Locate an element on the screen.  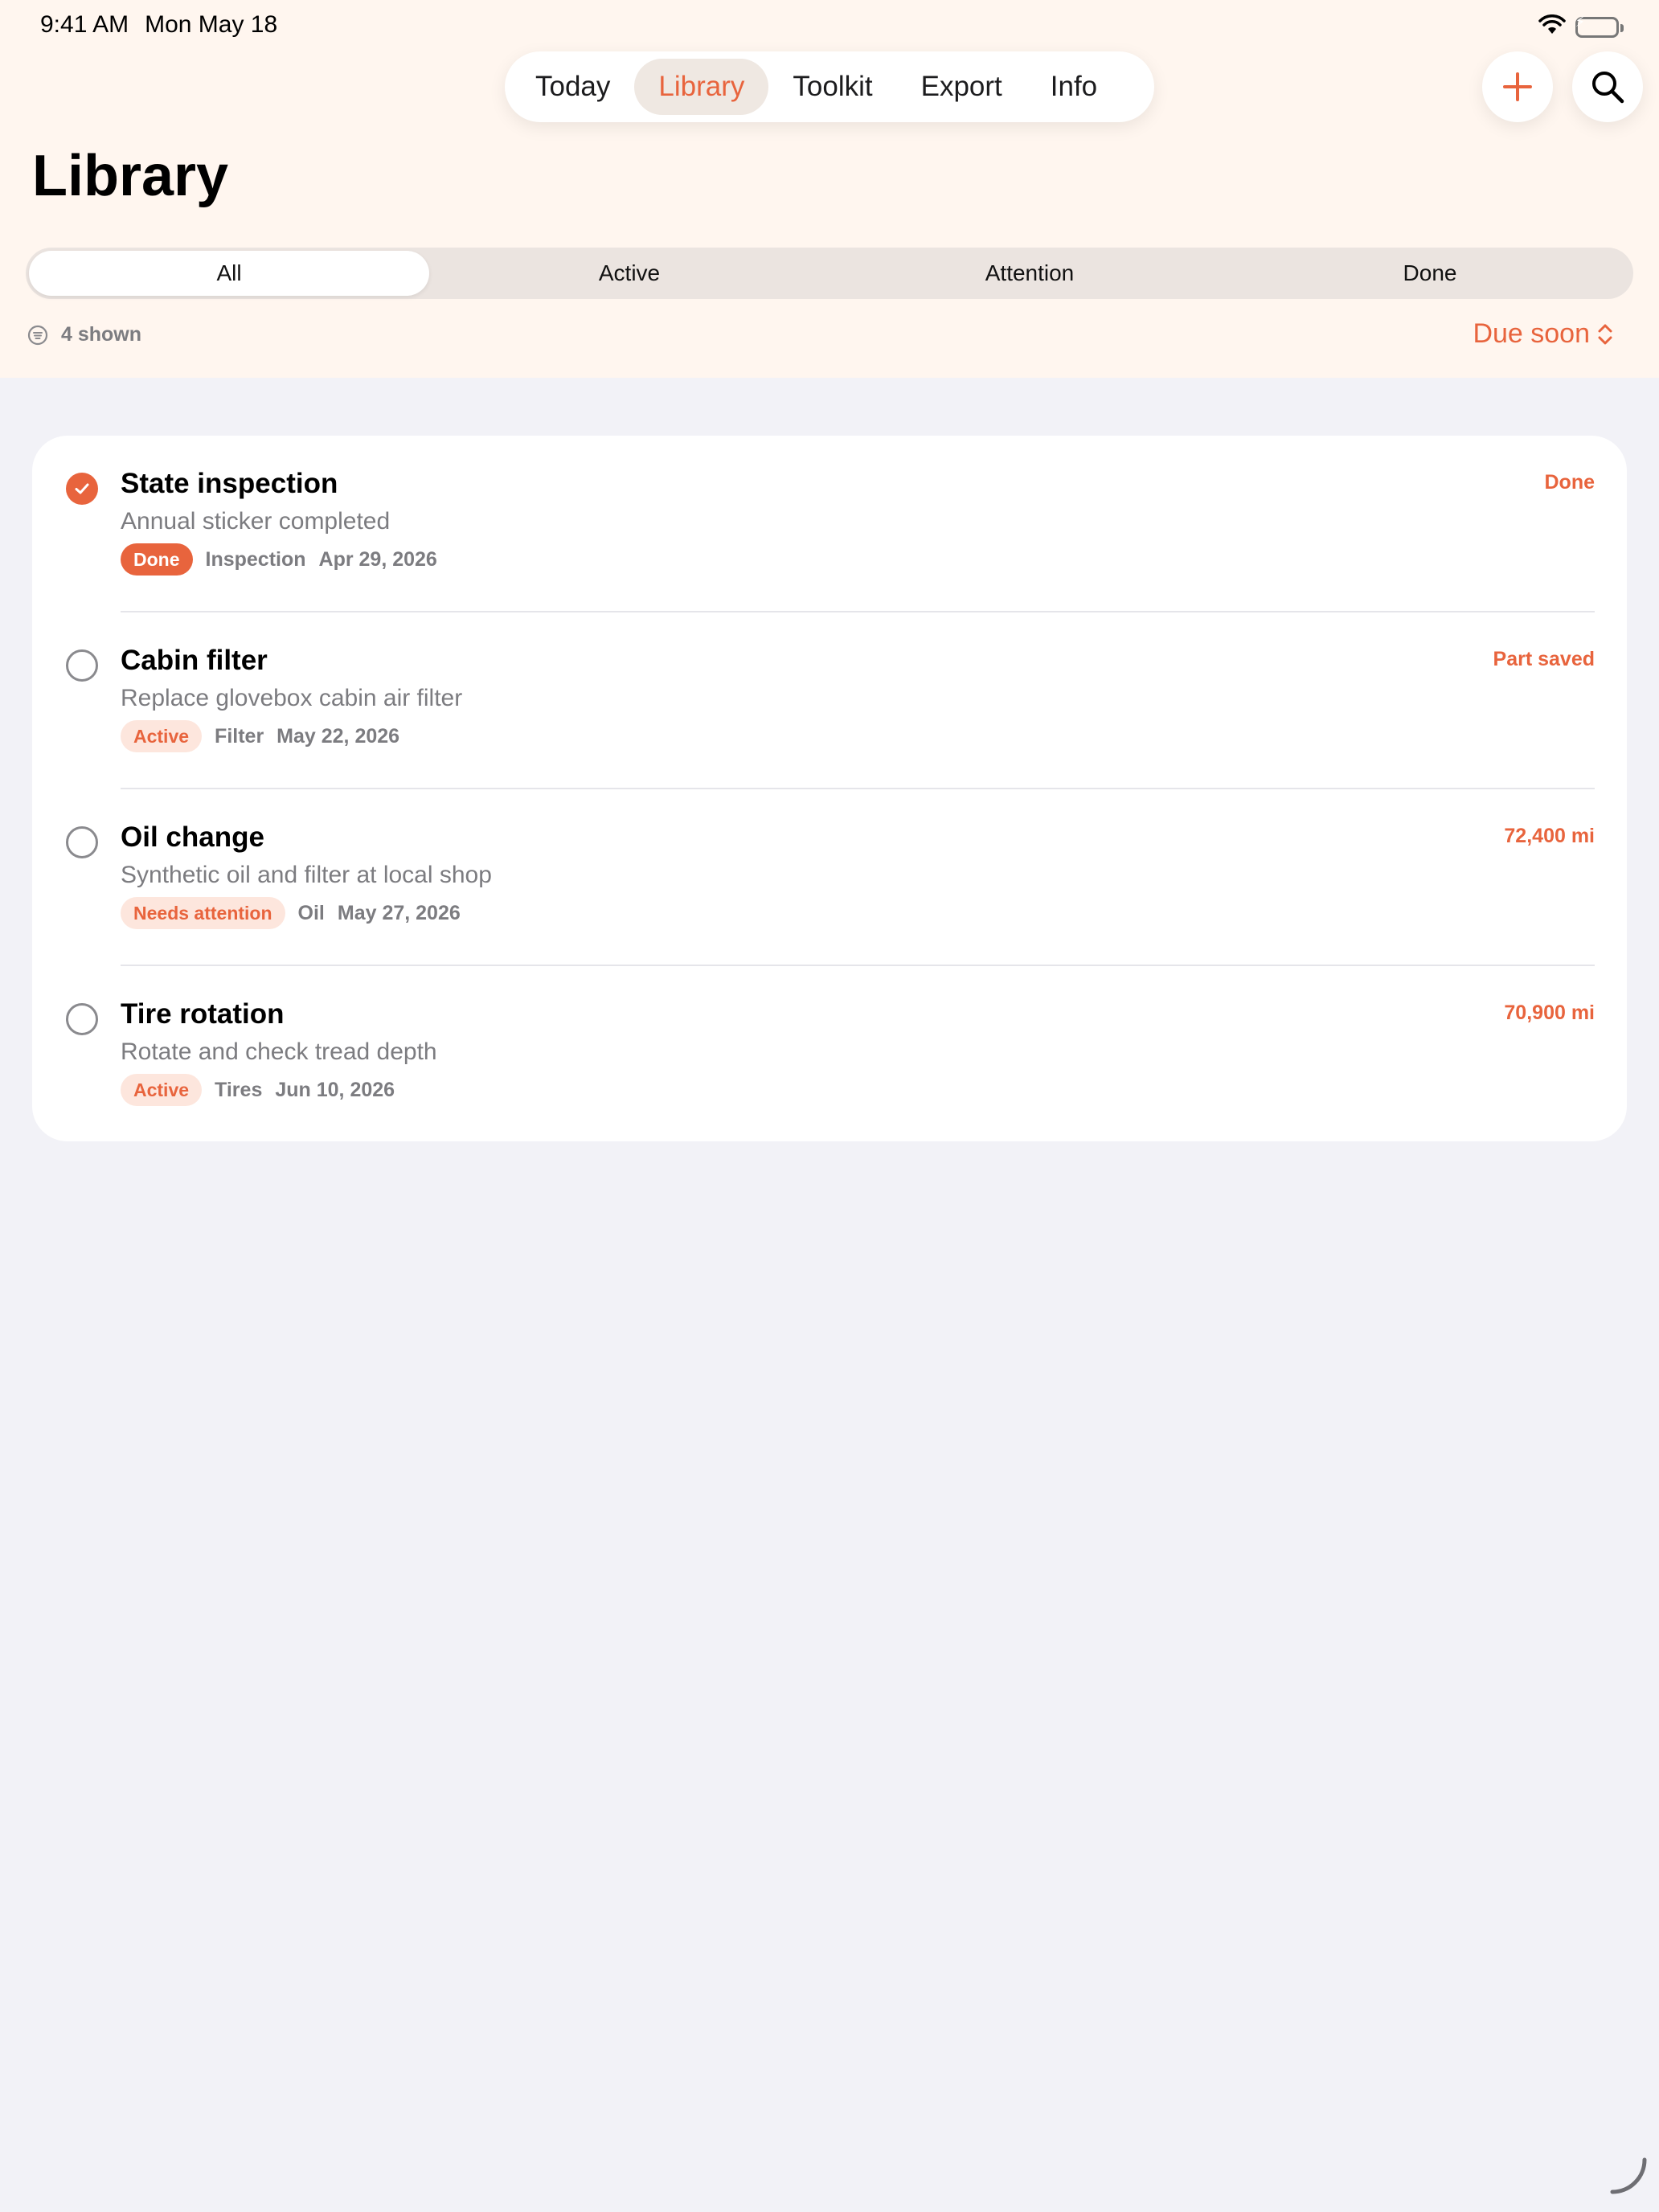
segment-done: Done is located at coordinates (1430, 273).